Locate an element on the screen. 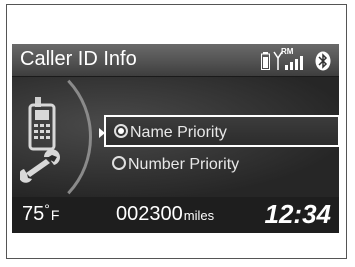 This screenshot has height=267, width=355. option-name-priority: Name Priority is located at coordinates (219, 131).